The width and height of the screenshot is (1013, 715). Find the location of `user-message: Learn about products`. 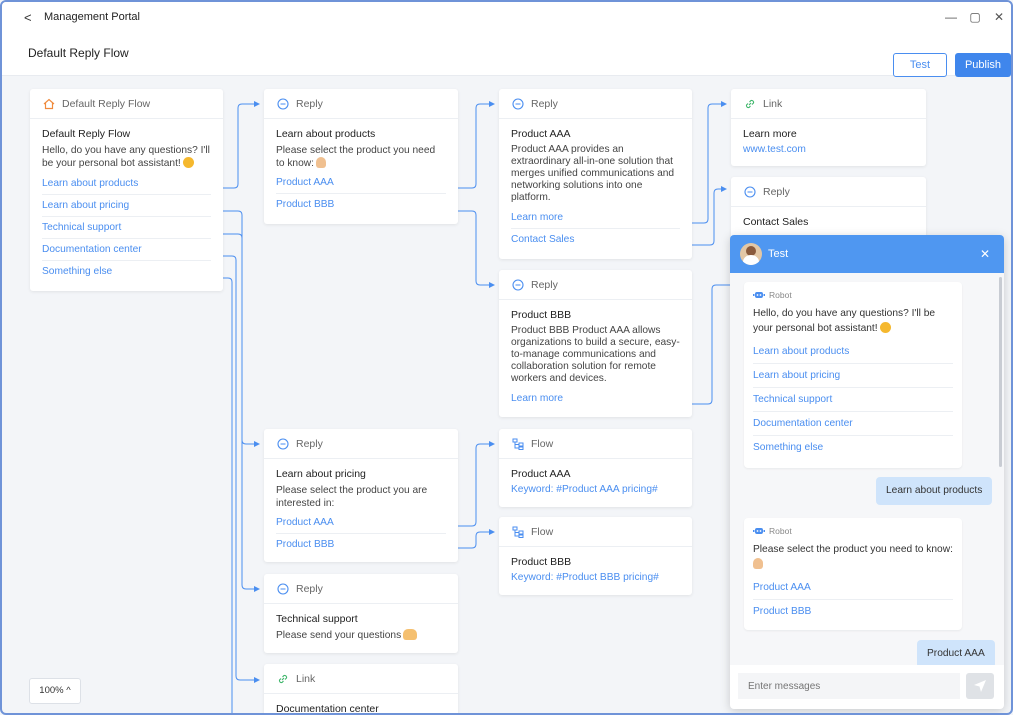

user-message: Learn about products is located at coordinates (934, 491).